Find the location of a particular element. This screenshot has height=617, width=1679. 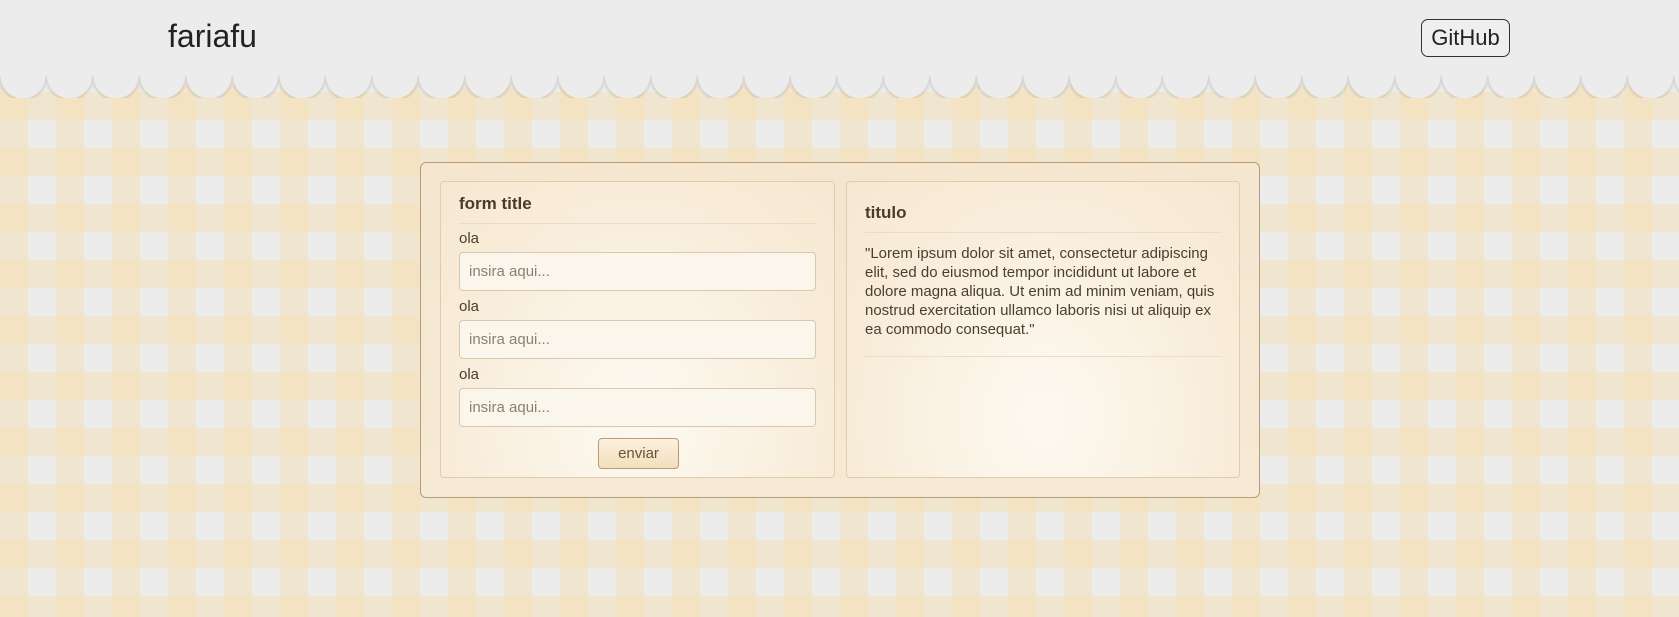

top-navbar: fariafu GitHub is located at coordinates (839, 42).